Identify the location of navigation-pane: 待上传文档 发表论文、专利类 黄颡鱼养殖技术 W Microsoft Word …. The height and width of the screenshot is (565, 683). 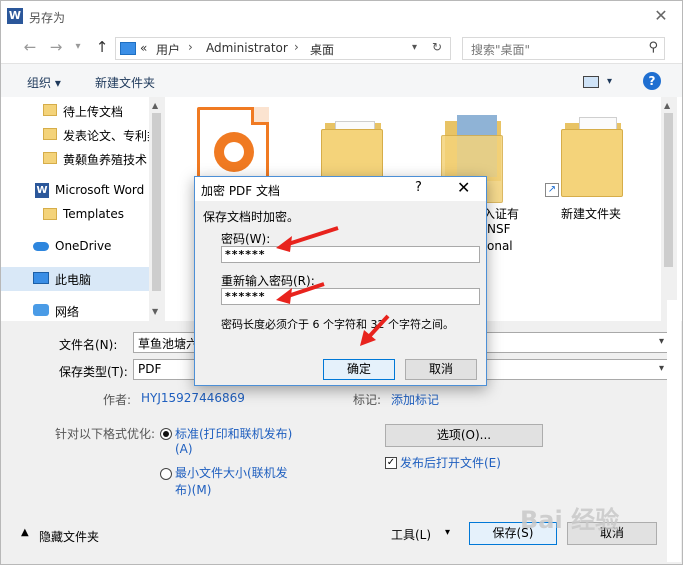
(83, 209).